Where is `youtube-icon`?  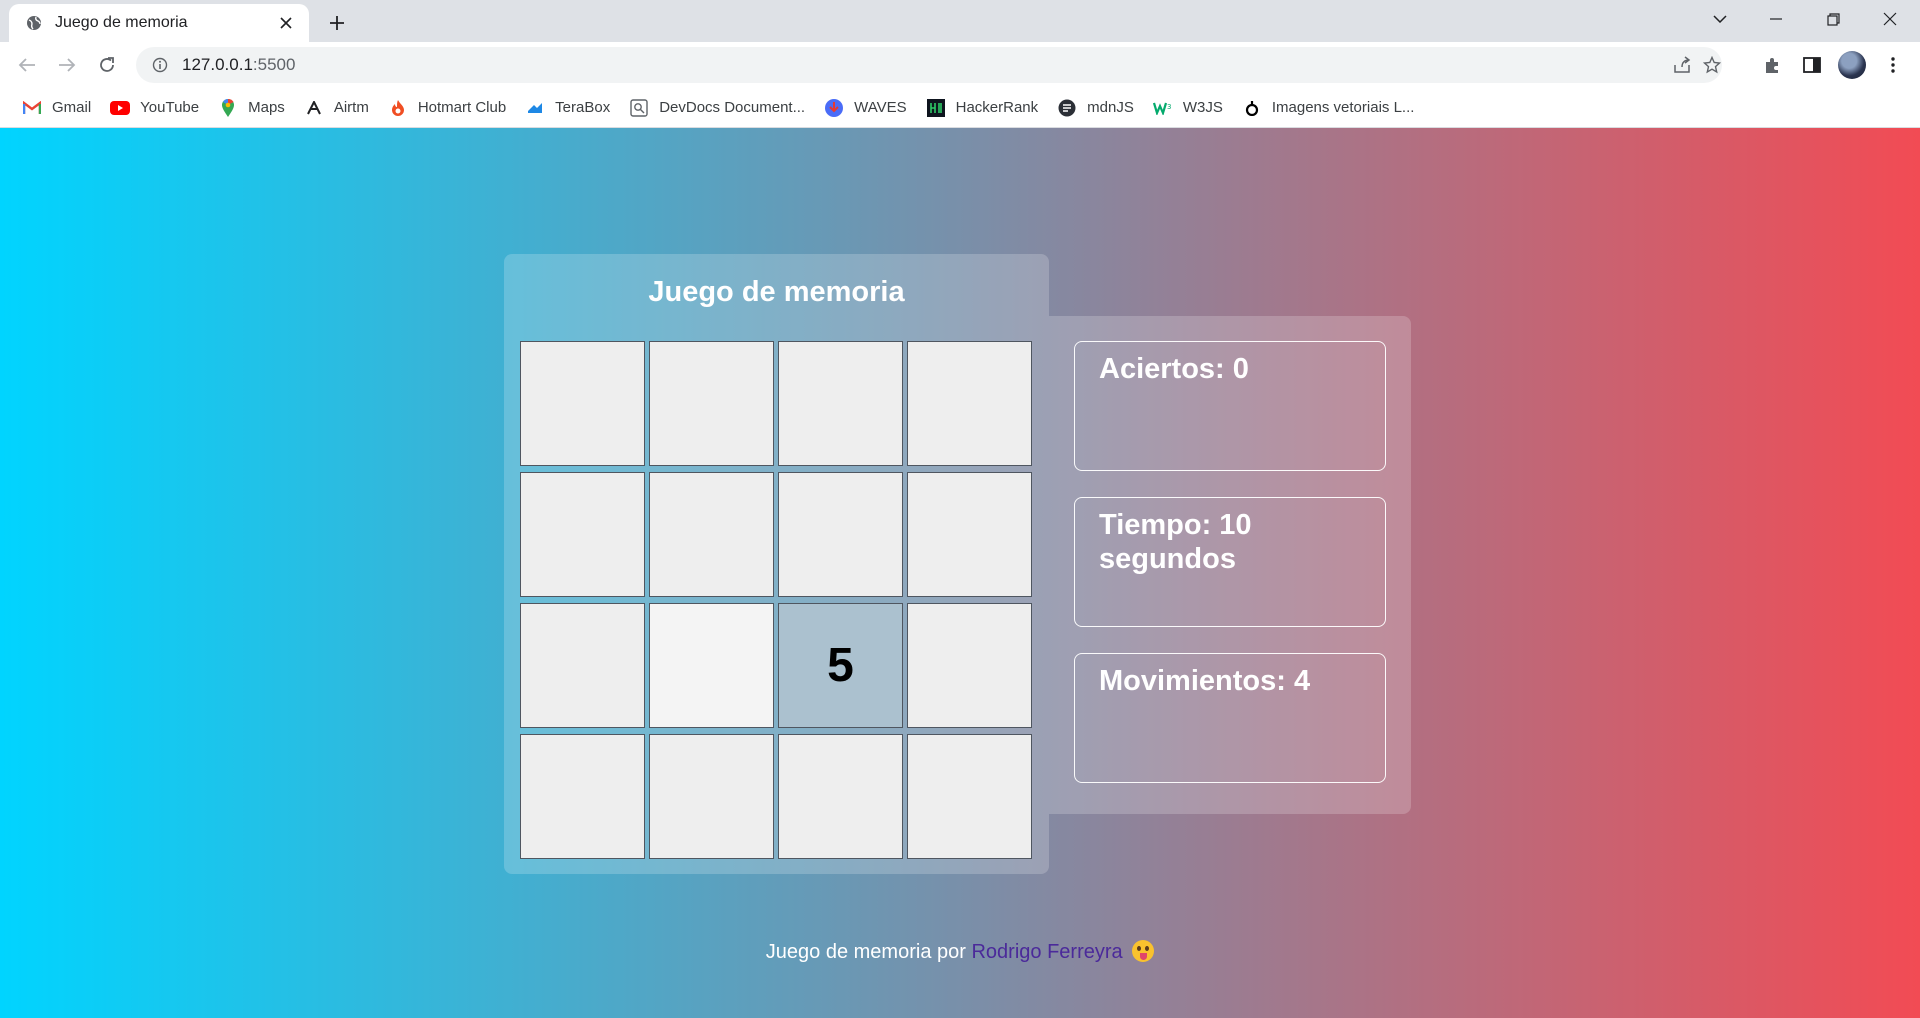 youtube-icon is located at coordinates (120, 108).